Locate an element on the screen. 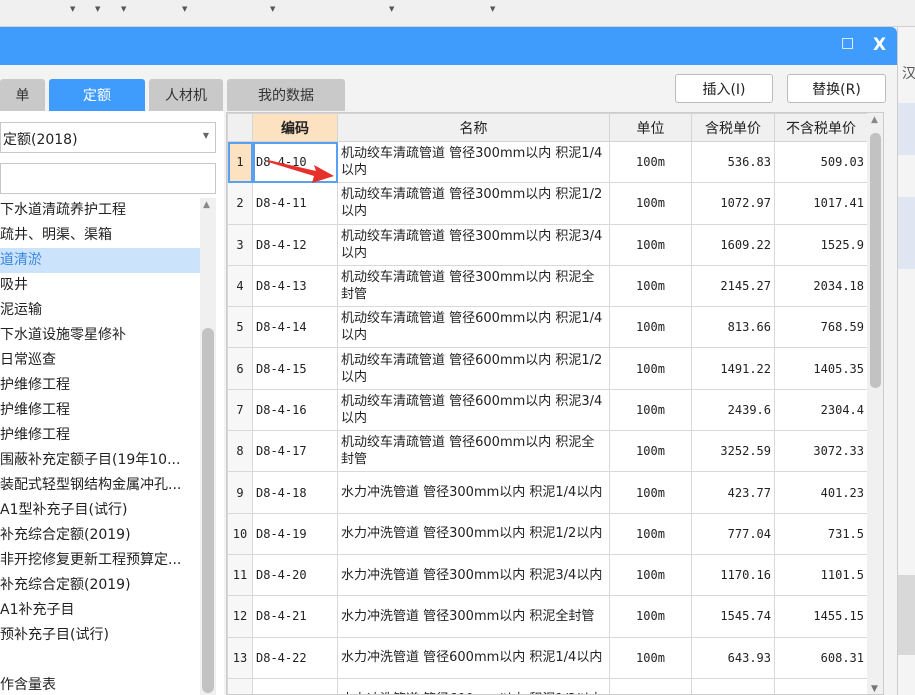 This screenshot has height=695, width=915. tab-quota: 定额 is located at coordinates (97, 95).